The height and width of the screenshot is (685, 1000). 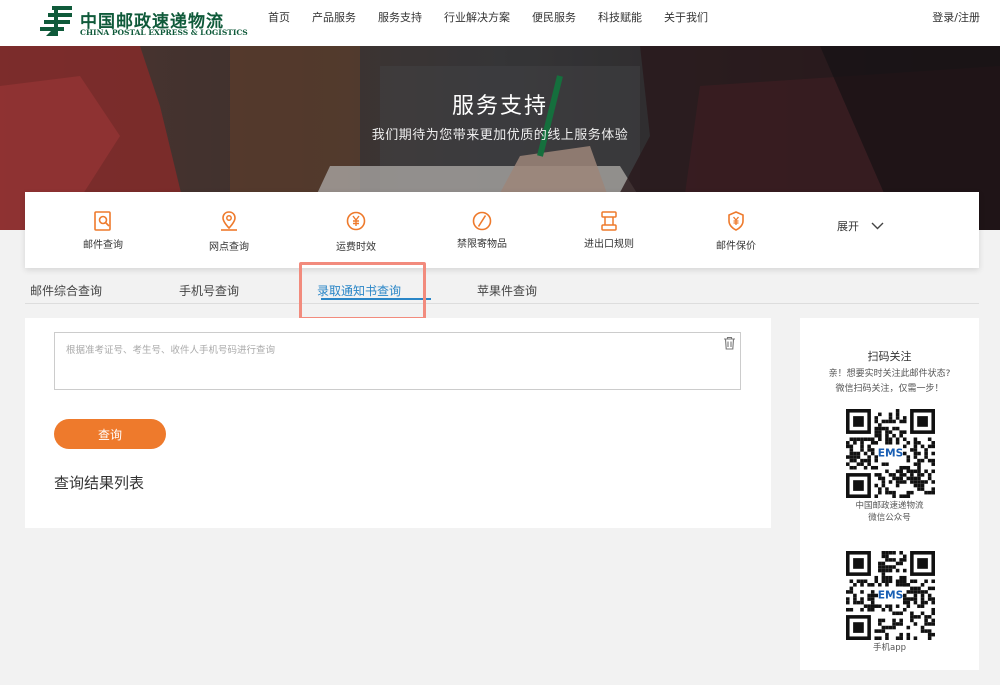 What do you see at coordinates (554, 18) in the screenshot?
I see `nav-convenience-services: 便民服务` at bounding box center [554, 18].